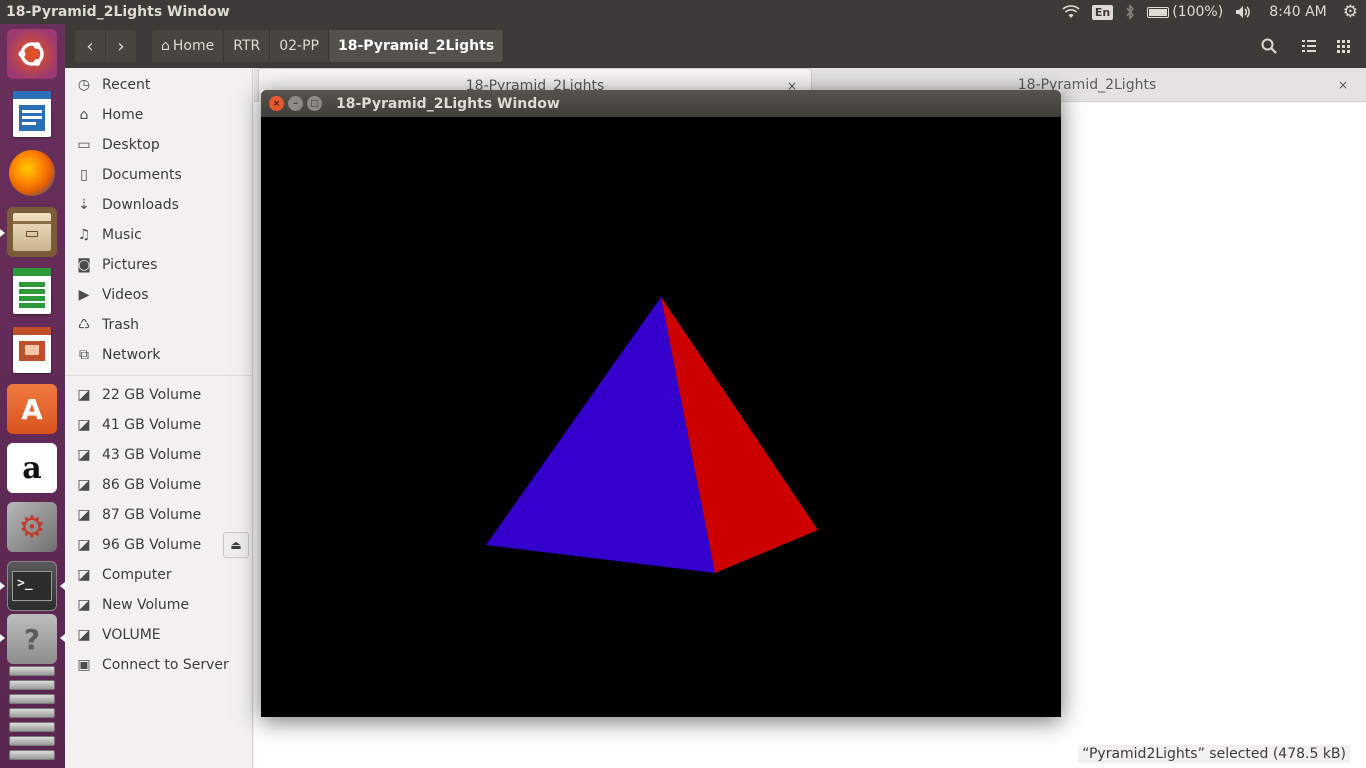 This screenshot has height=768, width=1366. I want to click on sidebar-item-videos: ▶ Videos, so click(159, 295).